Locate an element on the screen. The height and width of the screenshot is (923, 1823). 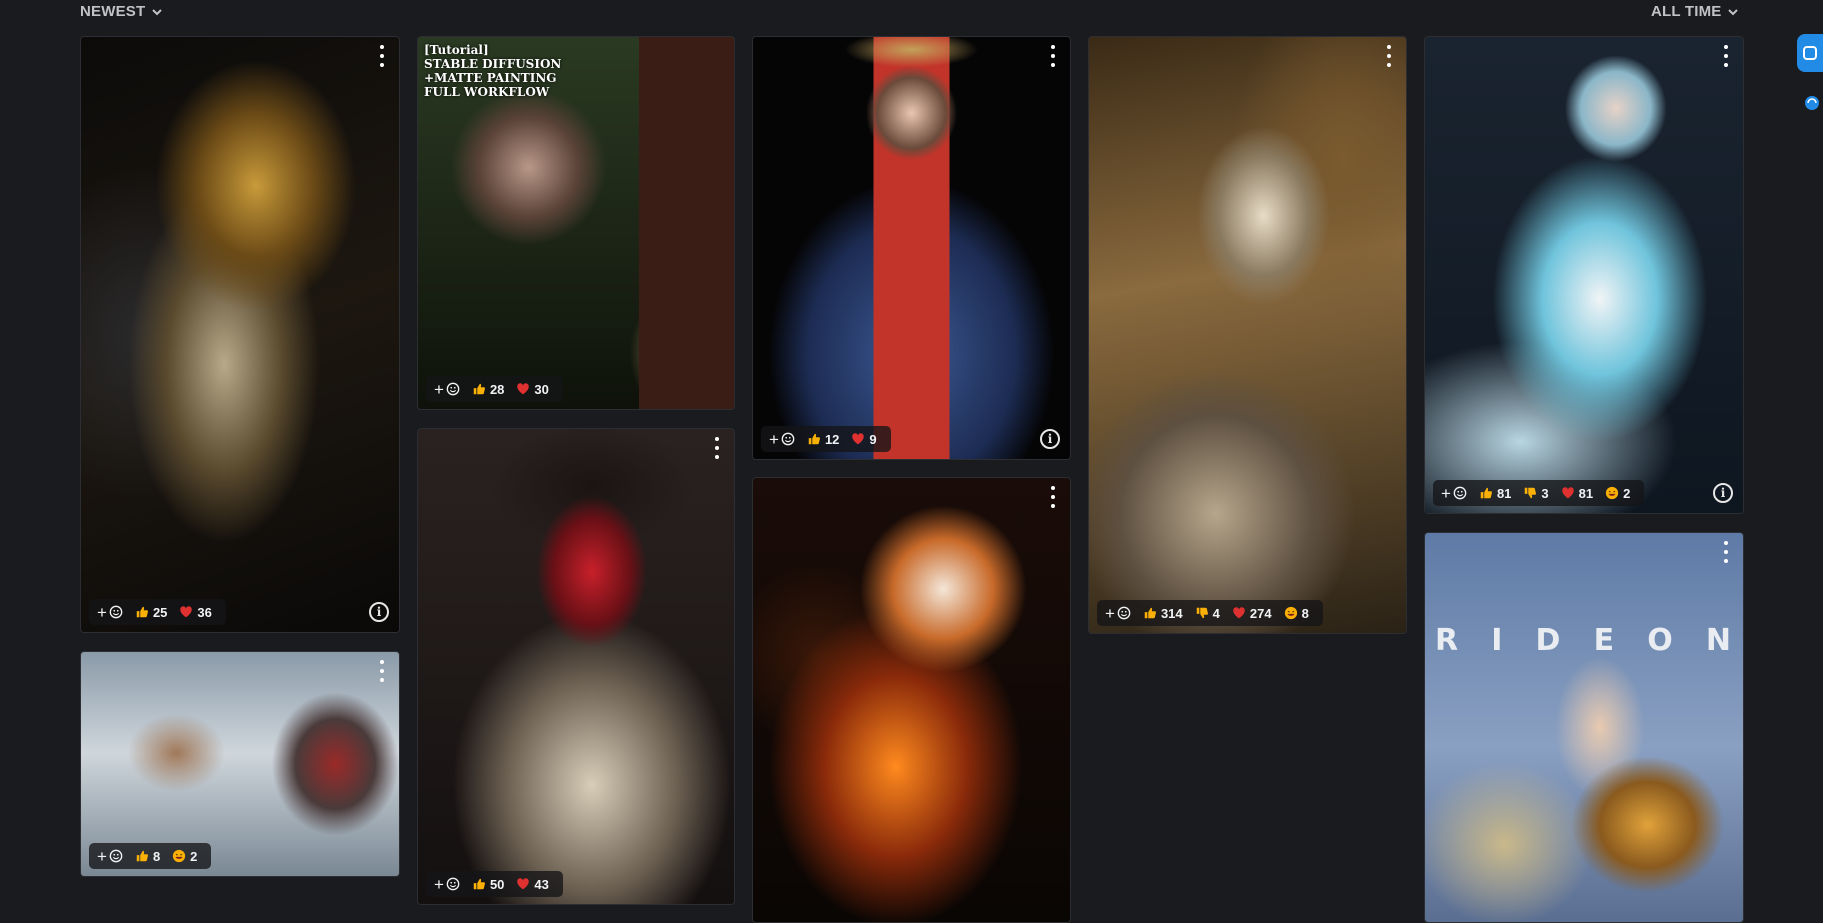
reaction-count: 81 is located at coordinates (1504, 493).